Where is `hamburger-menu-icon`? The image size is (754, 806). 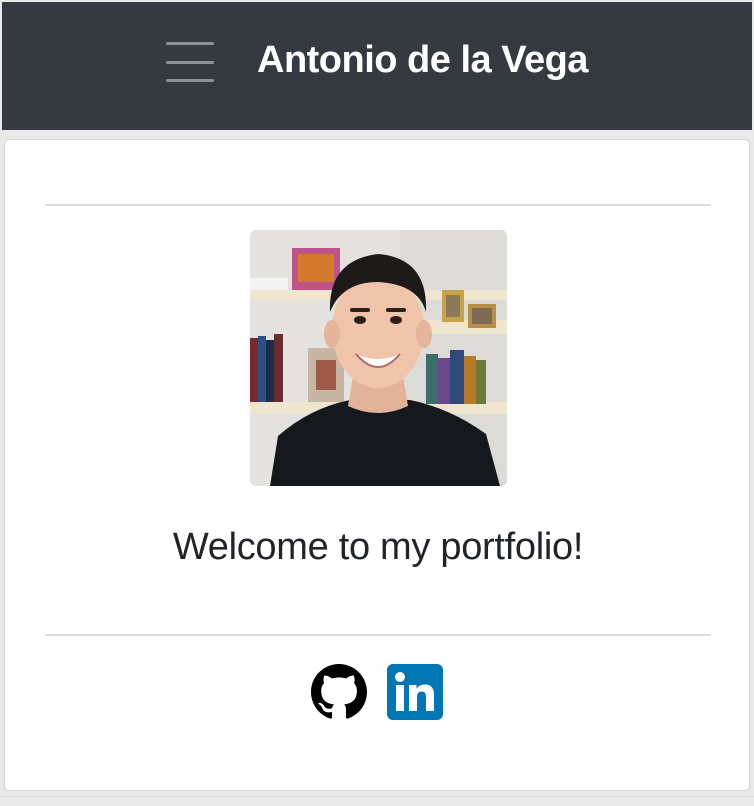 hamburger-menu-icon is located at coordinates (191, 62).